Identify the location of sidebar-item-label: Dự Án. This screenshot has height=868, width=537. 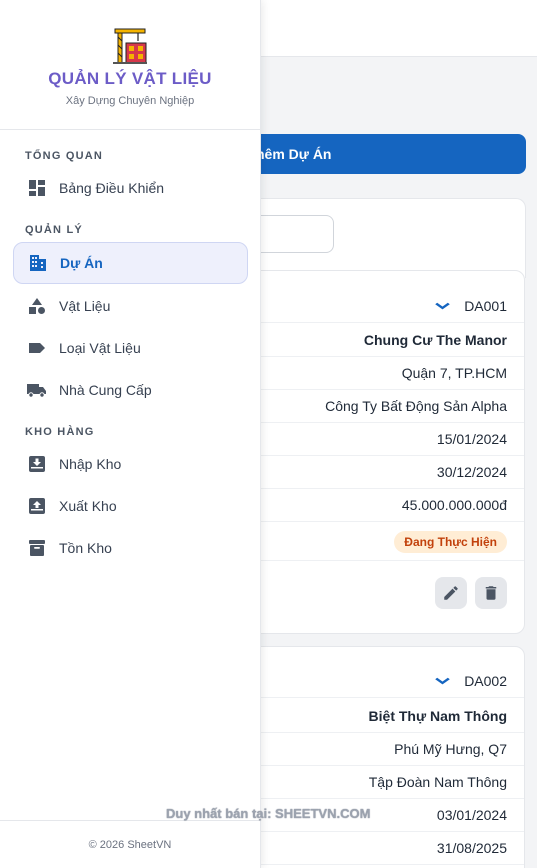
(81, 263).